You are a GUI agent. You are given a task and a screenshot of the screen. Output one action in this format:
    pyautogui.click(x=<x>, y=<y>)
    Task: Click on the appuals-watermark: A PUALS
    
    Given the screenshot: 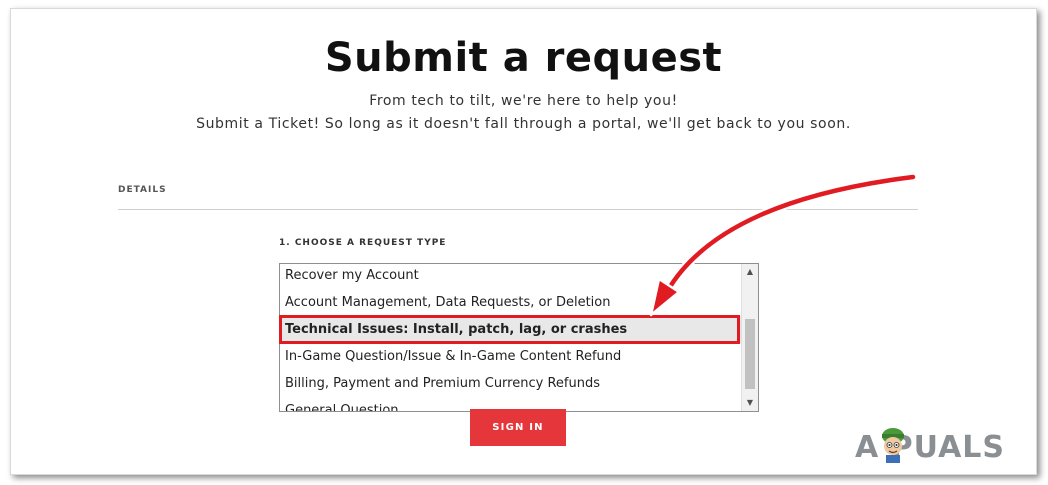 What is the action you would take?
    pyautogui.click(x=942, y=445)
    